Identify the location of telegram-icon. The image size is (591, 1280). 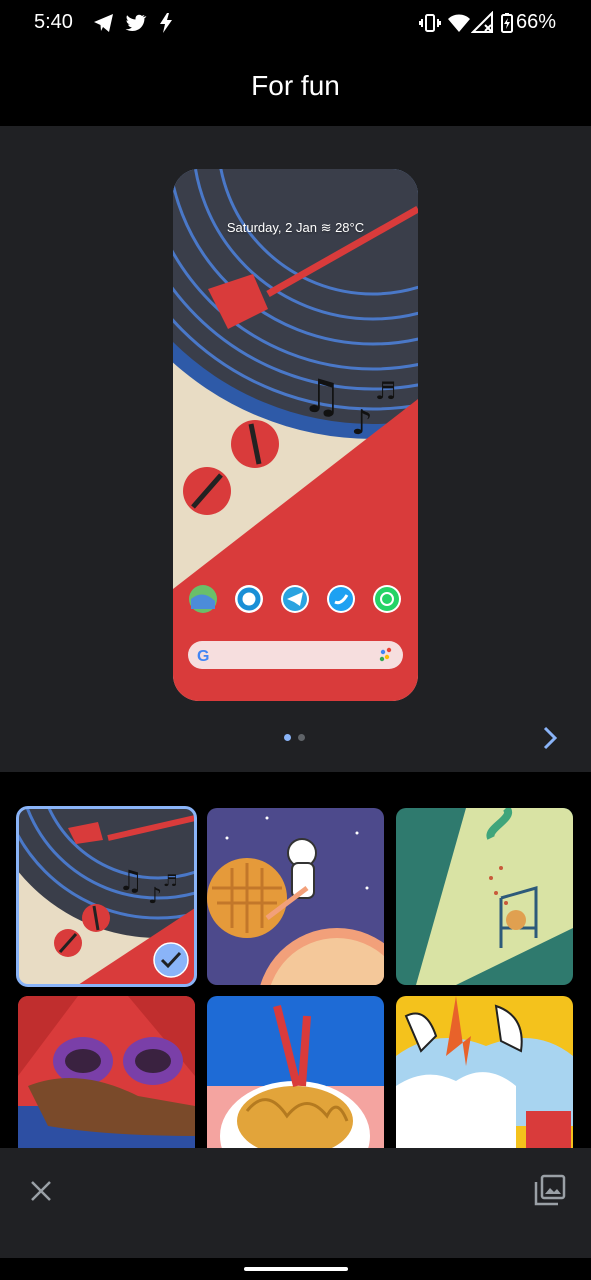
(103, 23).